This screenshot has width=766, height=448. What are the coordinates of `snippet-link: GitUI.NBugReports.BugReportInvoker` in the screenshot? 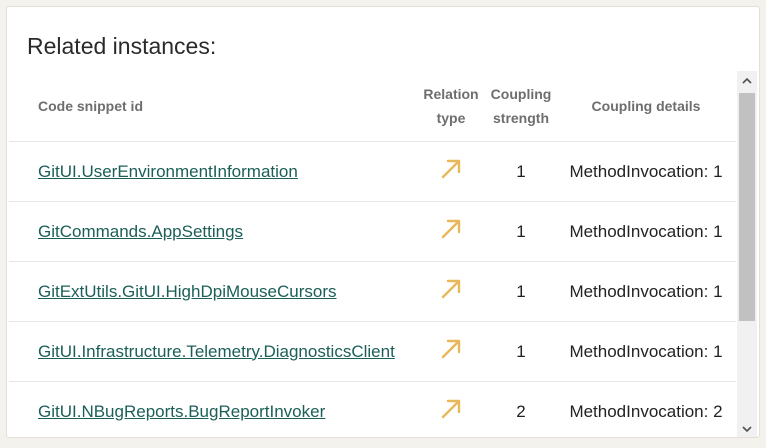 It's located at (181, 411).